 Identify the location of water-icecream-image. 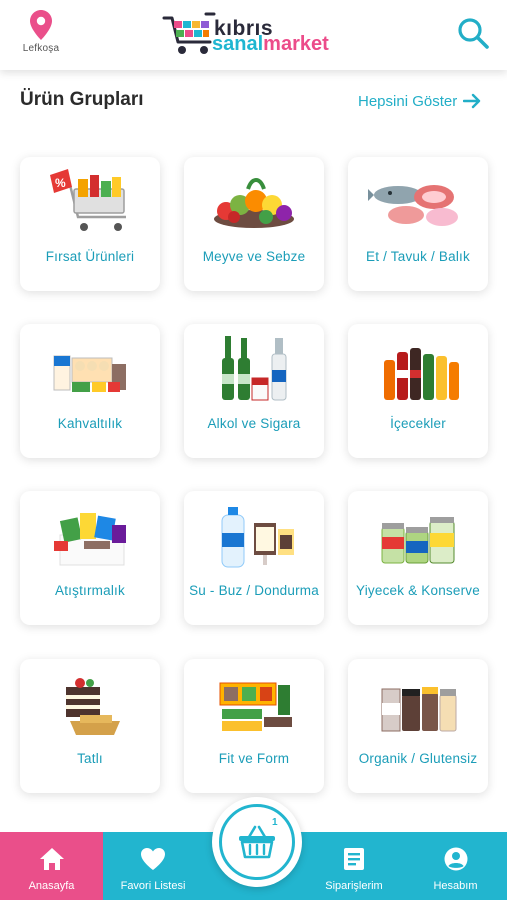
(257, 537).